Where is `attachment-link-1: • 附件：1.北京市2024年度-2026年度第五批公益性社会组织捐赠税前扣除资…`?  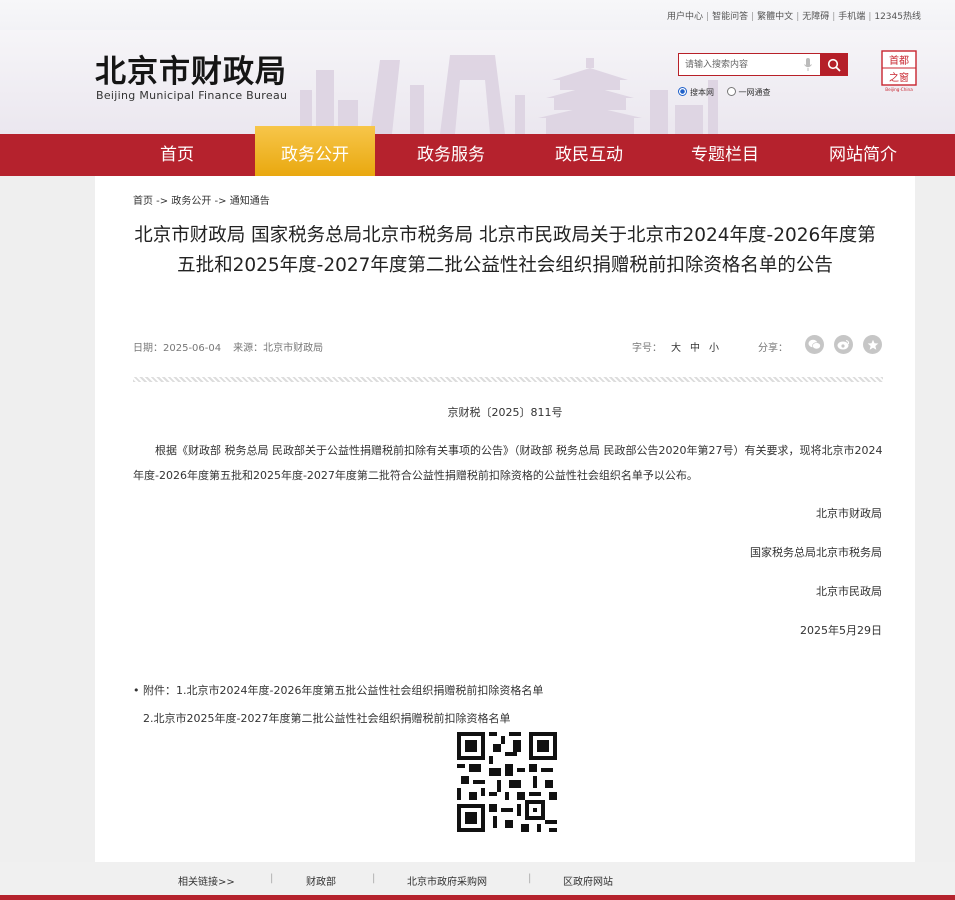 attachment-link-1: • 附件：1.北京市2024年度-2026年度第五批公益性社会组织捐赠税前扣除资… is located at coordinates (338, 690).